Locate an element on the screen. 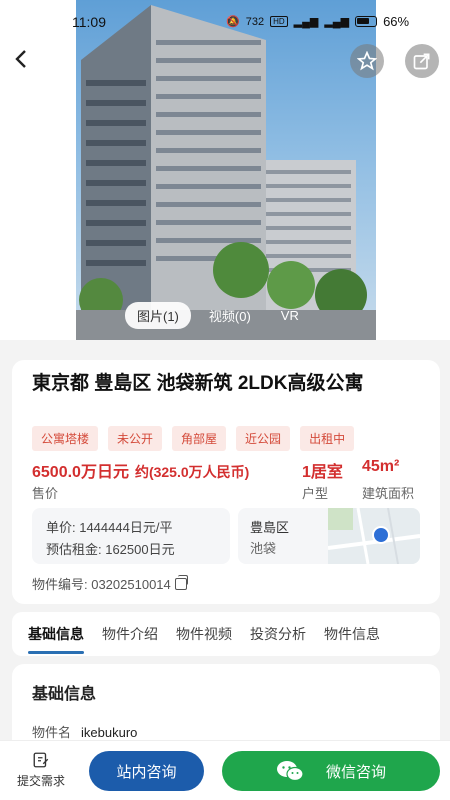  layout-value: 1居室 is located at coordinates (322, 472).